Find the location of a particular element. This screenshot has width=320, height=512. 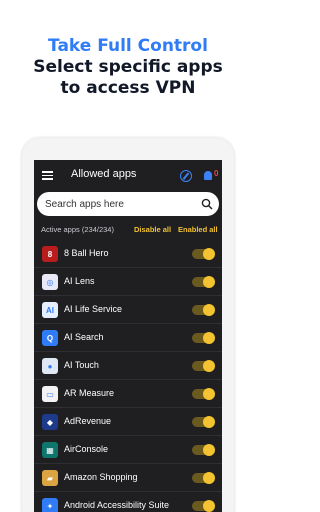

list-item: AI AI Life Service is located at coordinates (128, 310).